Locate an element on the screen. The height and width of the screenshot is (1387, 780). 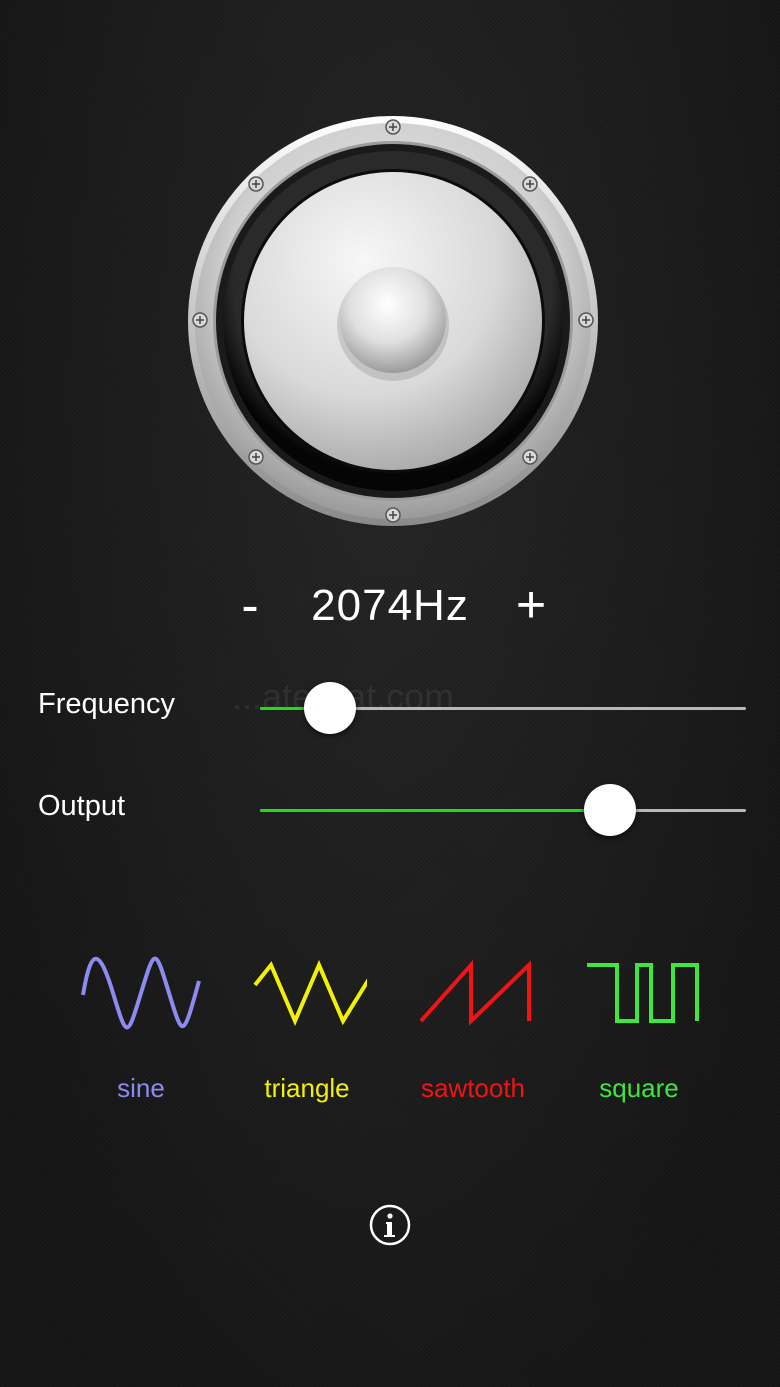
square-wave-label: square is located at coordinates (639, 1088).